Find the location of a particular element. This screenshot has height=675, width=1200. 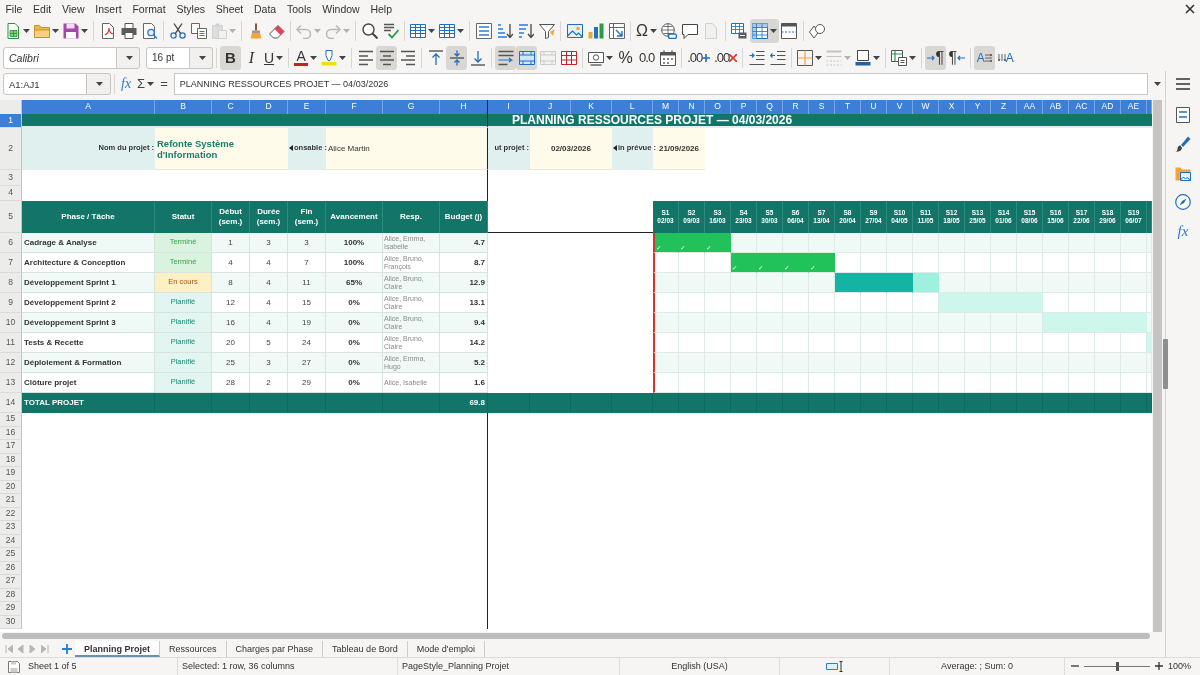

column-header: U is located at coordinates (874, 107).